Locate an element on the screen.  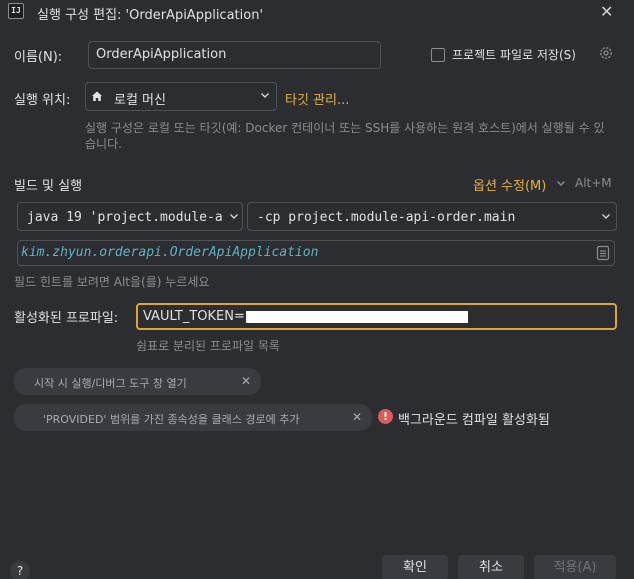
modify-options-link: 옵션 수정(M) is located at coordinates (509, 184).